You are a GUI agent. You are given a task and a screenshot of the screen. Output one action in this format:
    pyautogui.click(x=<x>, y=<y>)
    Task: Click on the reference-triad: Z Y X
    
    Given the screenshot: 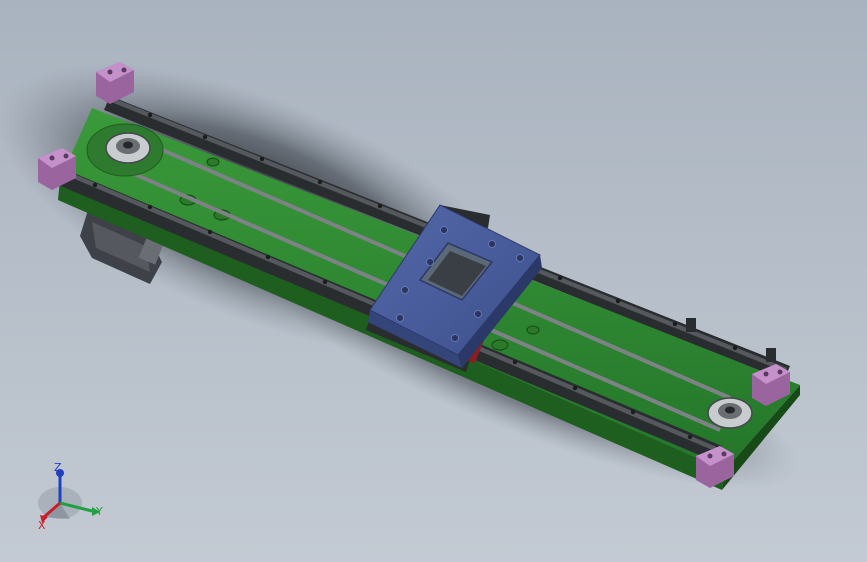 What is the action you would take?
    pyautogui.click(x=70, y=496)
    